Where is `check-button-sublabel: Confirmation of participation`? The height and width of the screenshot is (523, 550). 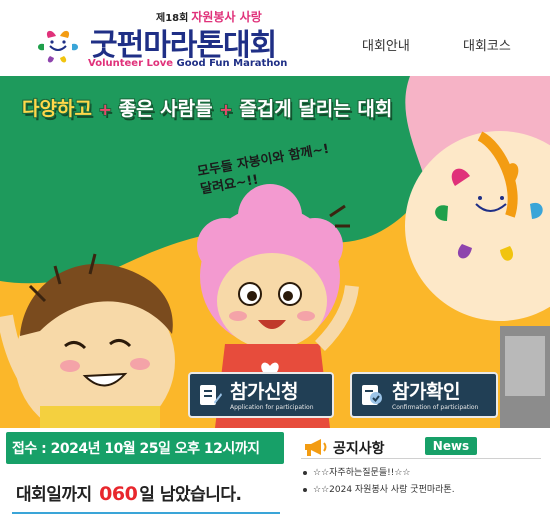
check-button-sublabel: Confirmation of participation is located at coordinates (435, 407).